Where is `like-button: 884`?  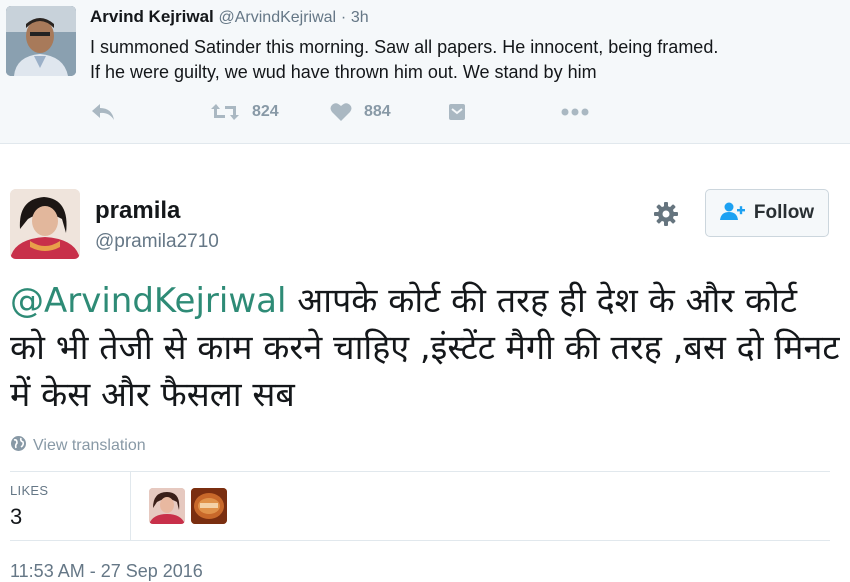
like-button: 884 is located at coordinates (360, 112).